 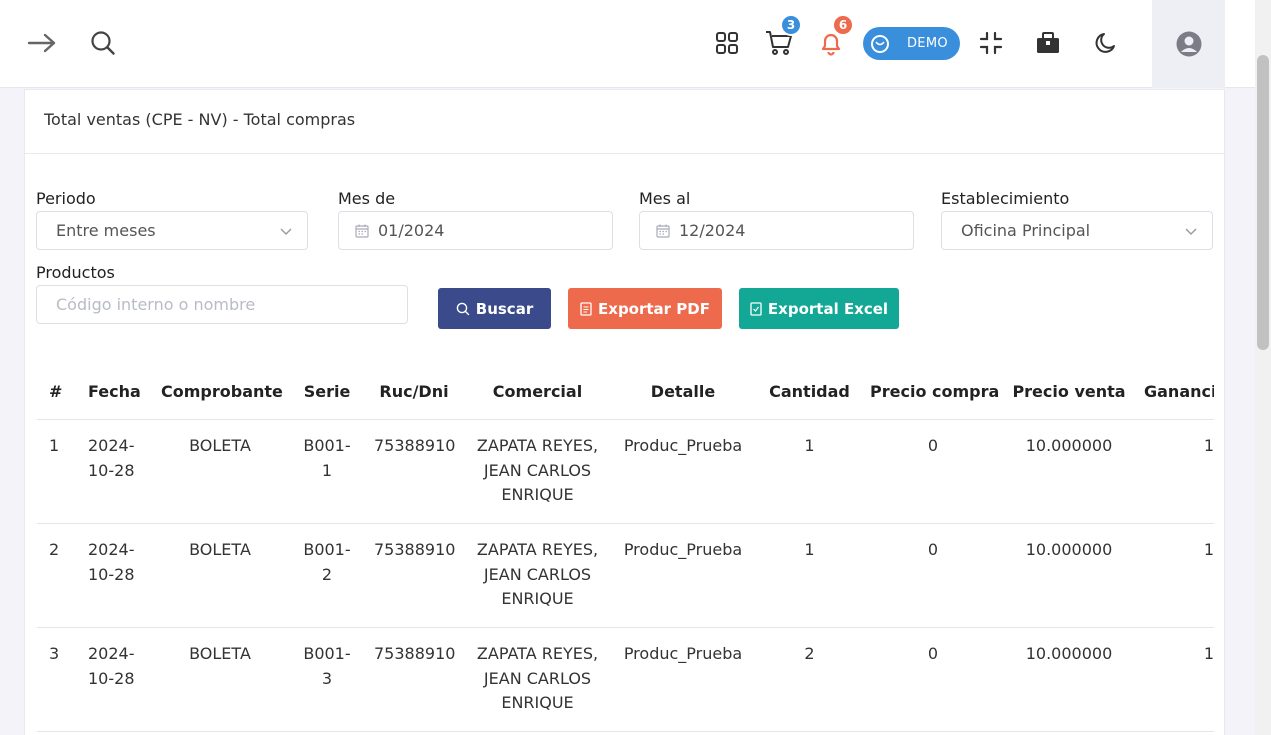 What do you see at coordinates (843, 25) in the screenshot?
I see `notifications-count-badge: 6` at bounding box center [843, 25].